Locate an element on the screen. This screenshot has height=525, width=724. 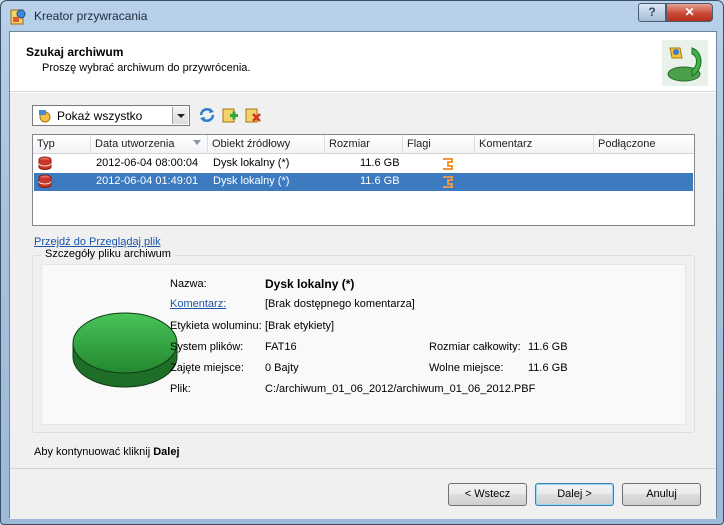
column-header-comment: Komentarz is located at coordinates (534, 144).